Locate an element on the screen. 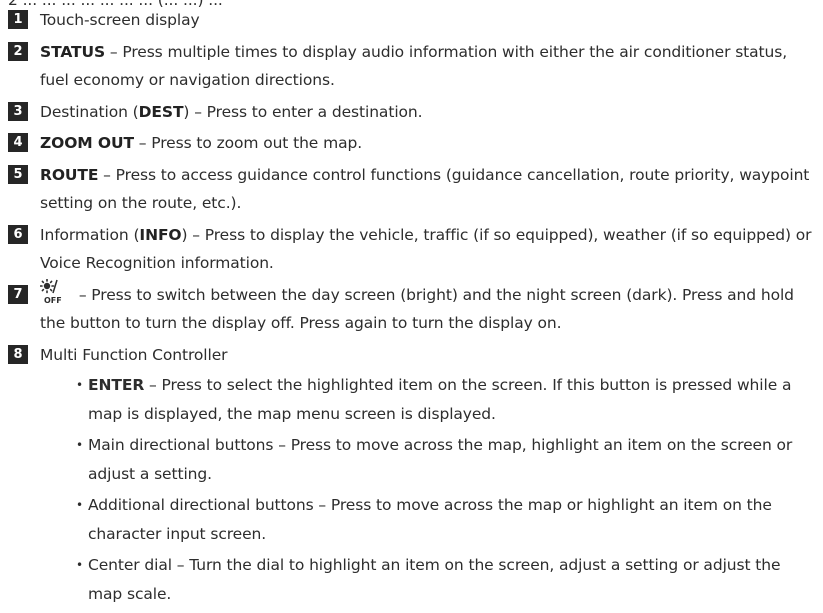 The width and height of the screenshot is (823, 613). text-run: Destination ( is located at coordinates (89, 111).